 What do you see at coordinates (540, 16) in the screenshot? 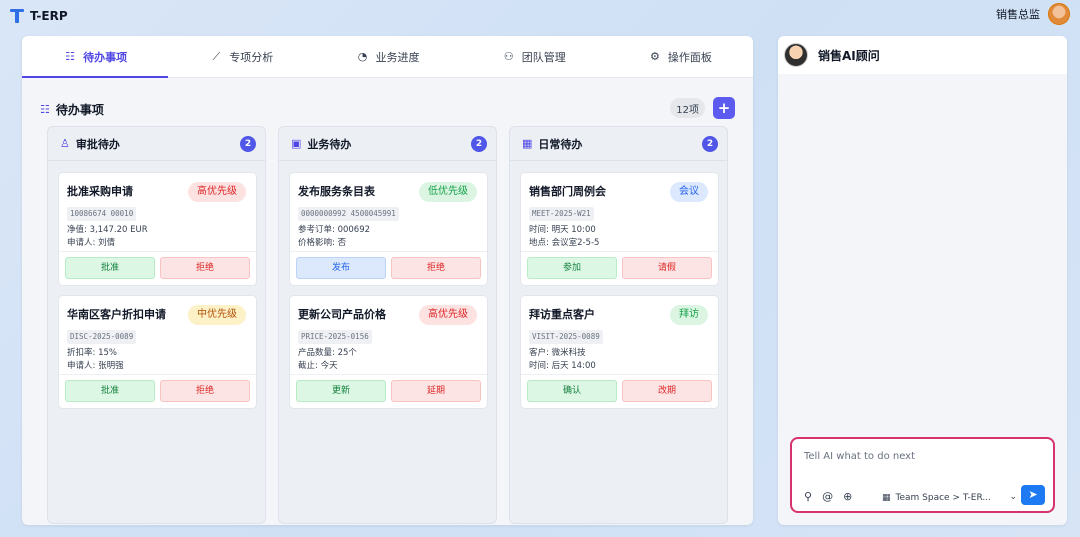
I see `top-bar: T-ERP 销售总监` at bounding box center [540, 16].